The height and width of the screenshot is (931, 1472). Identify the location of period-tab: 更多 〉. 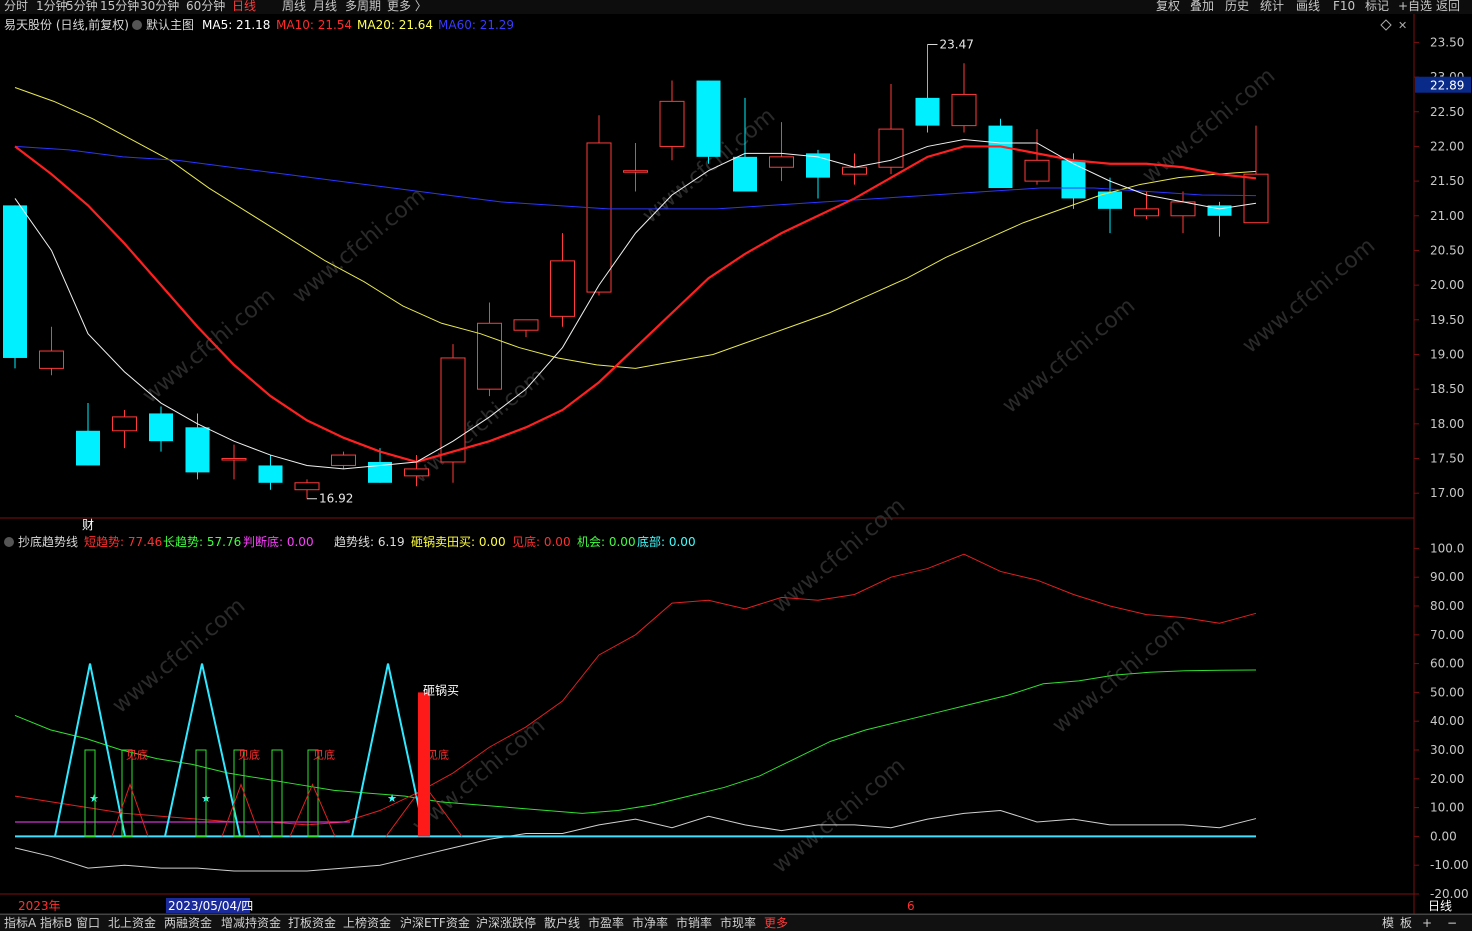
(407, 6).